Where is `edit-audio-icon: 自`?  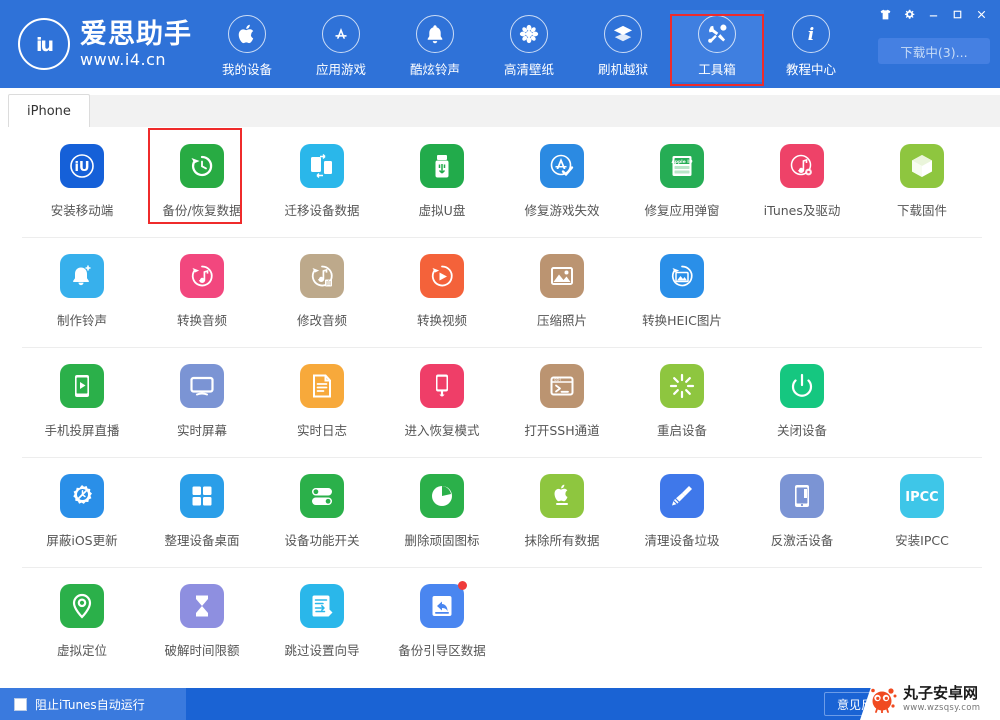
edit-audio-icon: 自 is located at coordinates (322, 276).